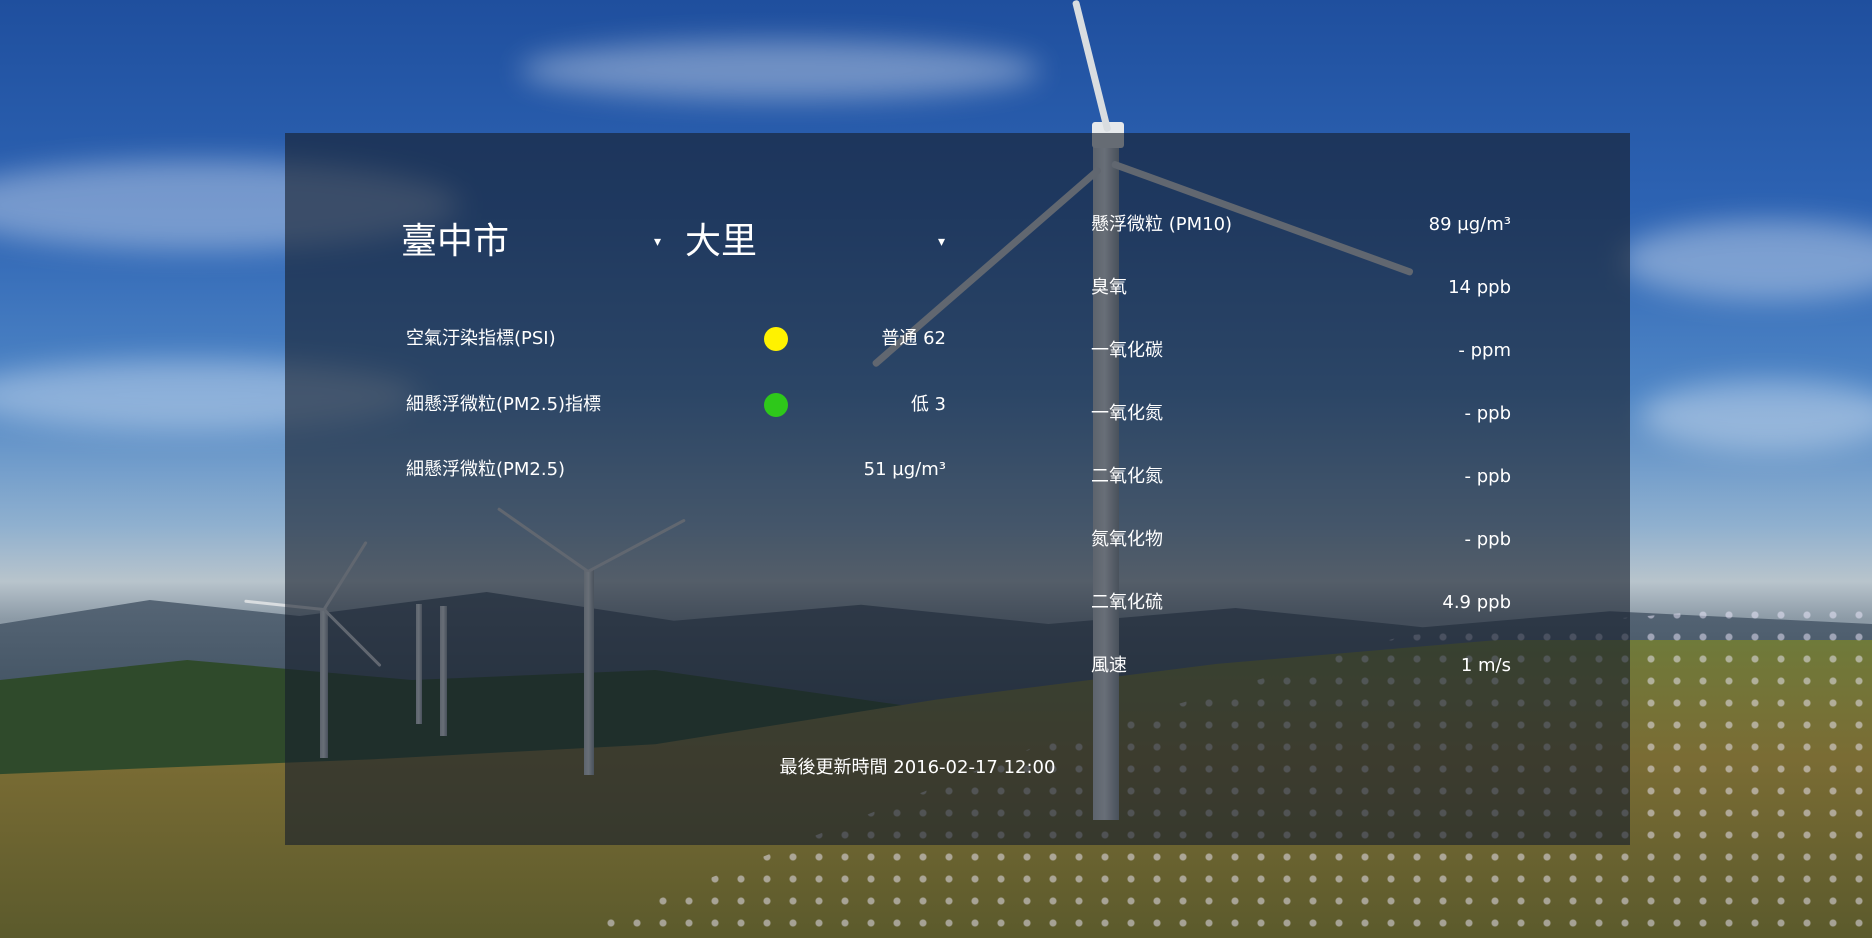 The width and height of the screenshot is (1872, 938). I want to click on pm25-value: 51 µg/m³, so click(904, 469).